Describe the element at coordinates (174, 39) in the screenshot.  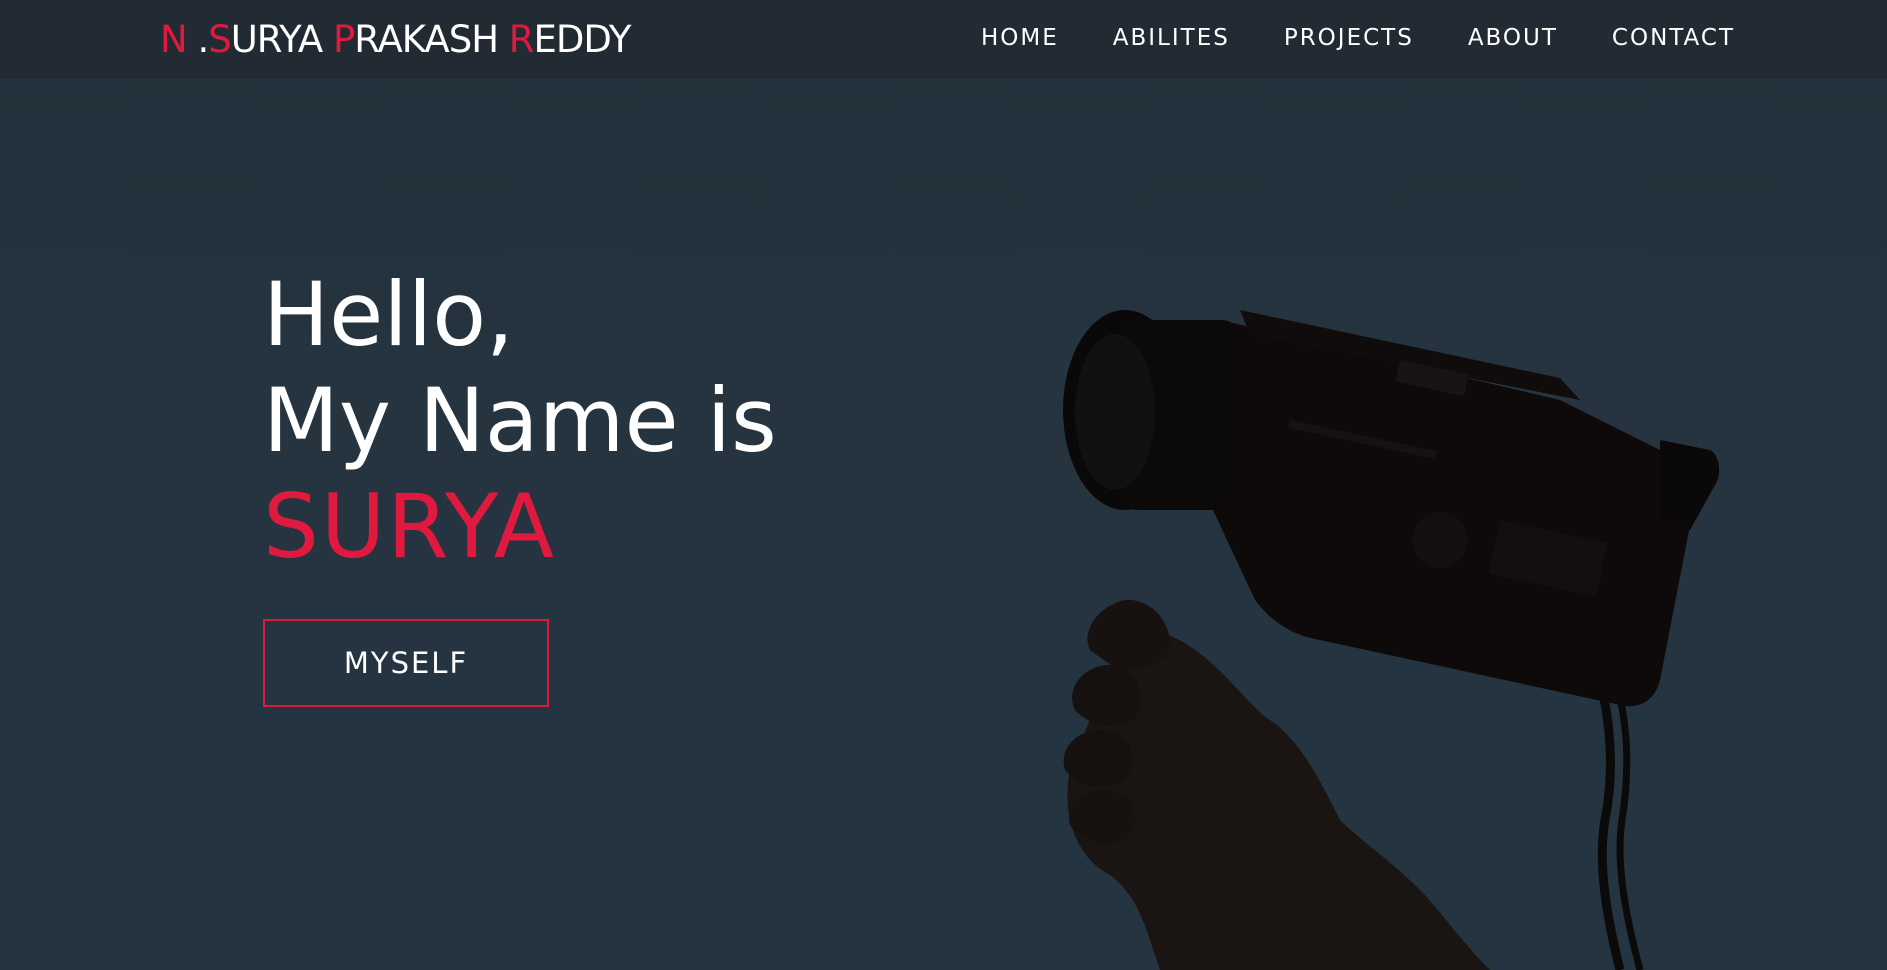
I see `brand-initial-n: N` at that location.